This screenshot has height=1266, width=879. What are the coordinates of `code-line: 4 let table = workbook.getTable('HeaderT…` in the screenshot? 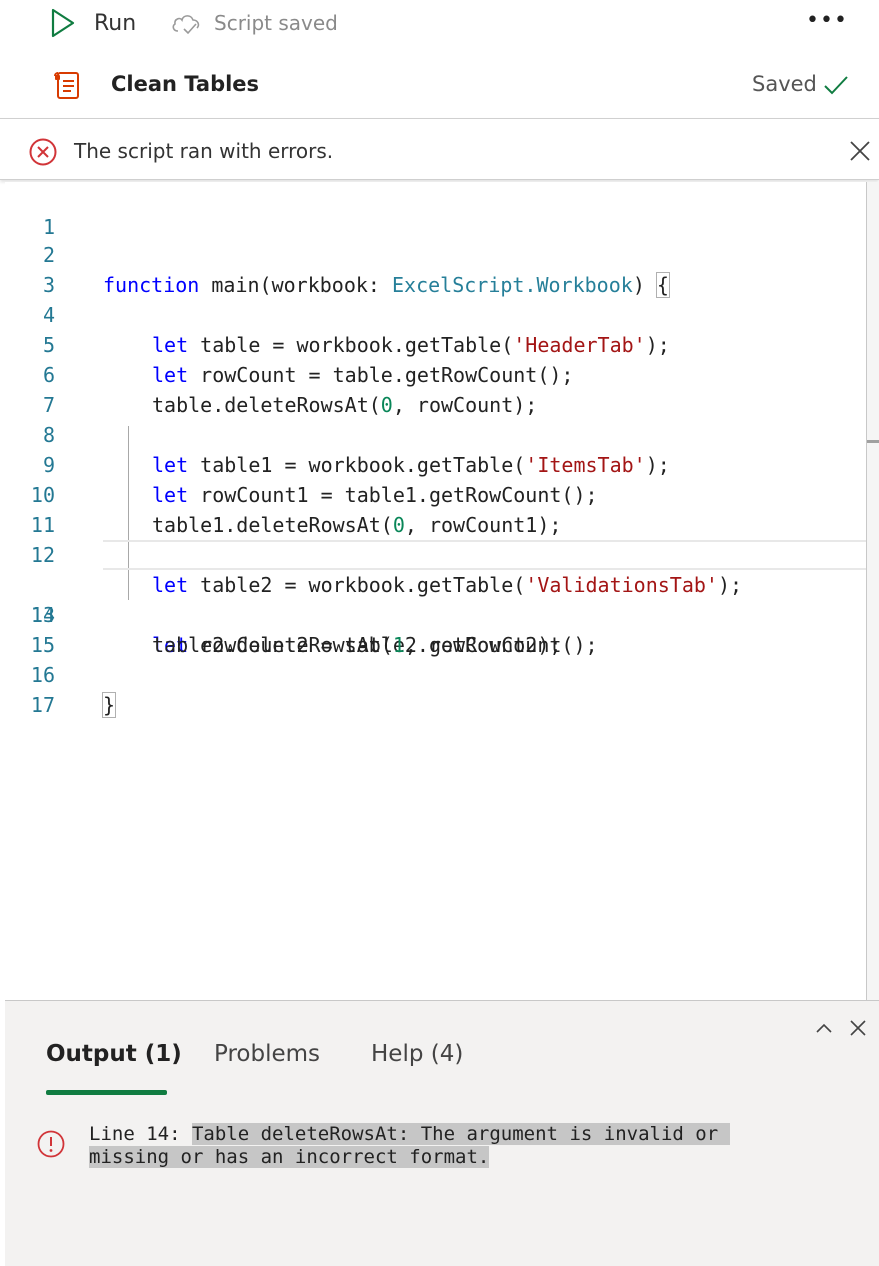 It's located at (435, 313).